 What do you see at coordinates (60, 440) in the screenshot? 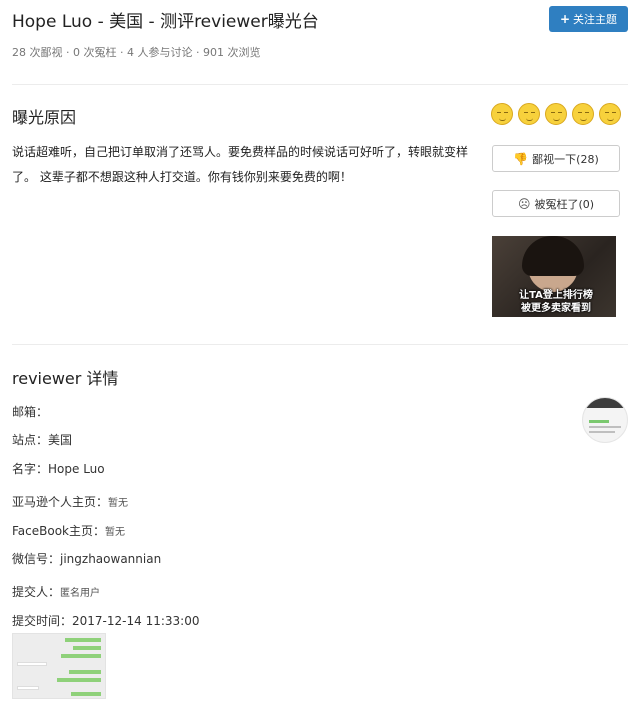
I see `site-value: 美国` at bounding box center [60, 440].